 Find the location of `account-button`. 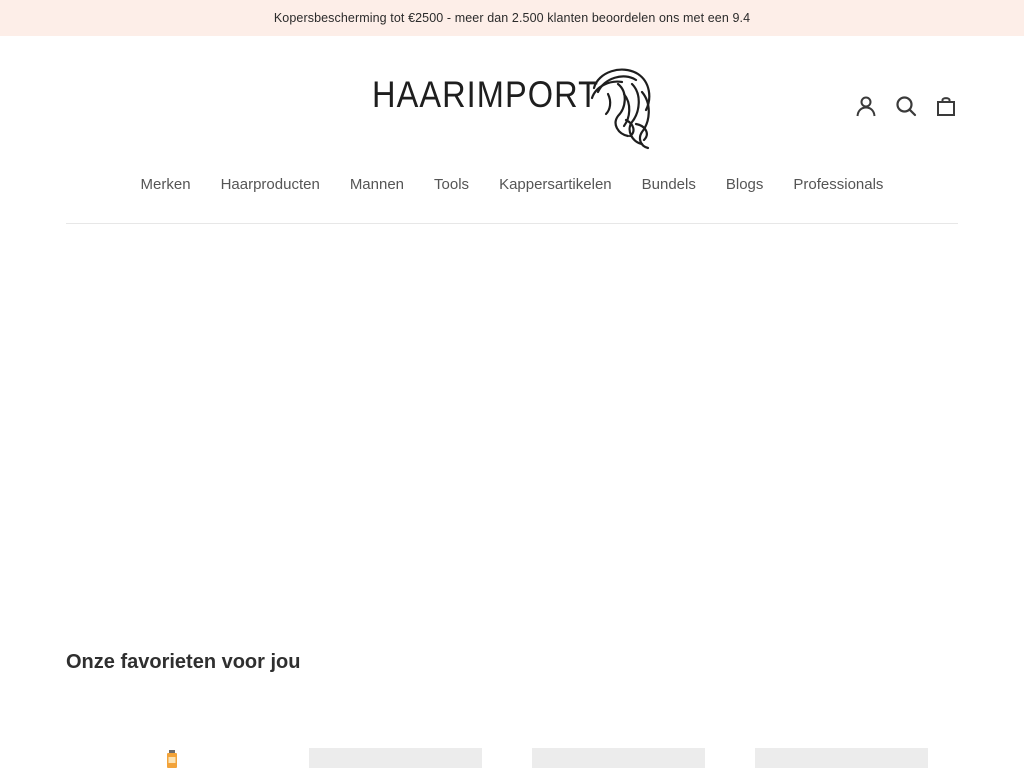

account-button is located at coordinates (866, 106).